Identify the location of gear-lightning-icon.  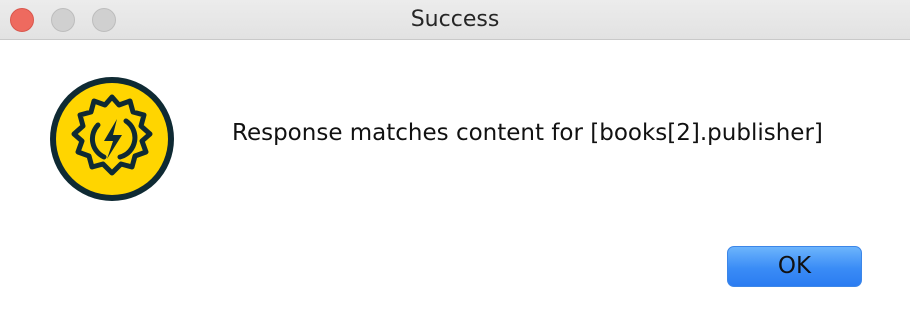
(112, 139).